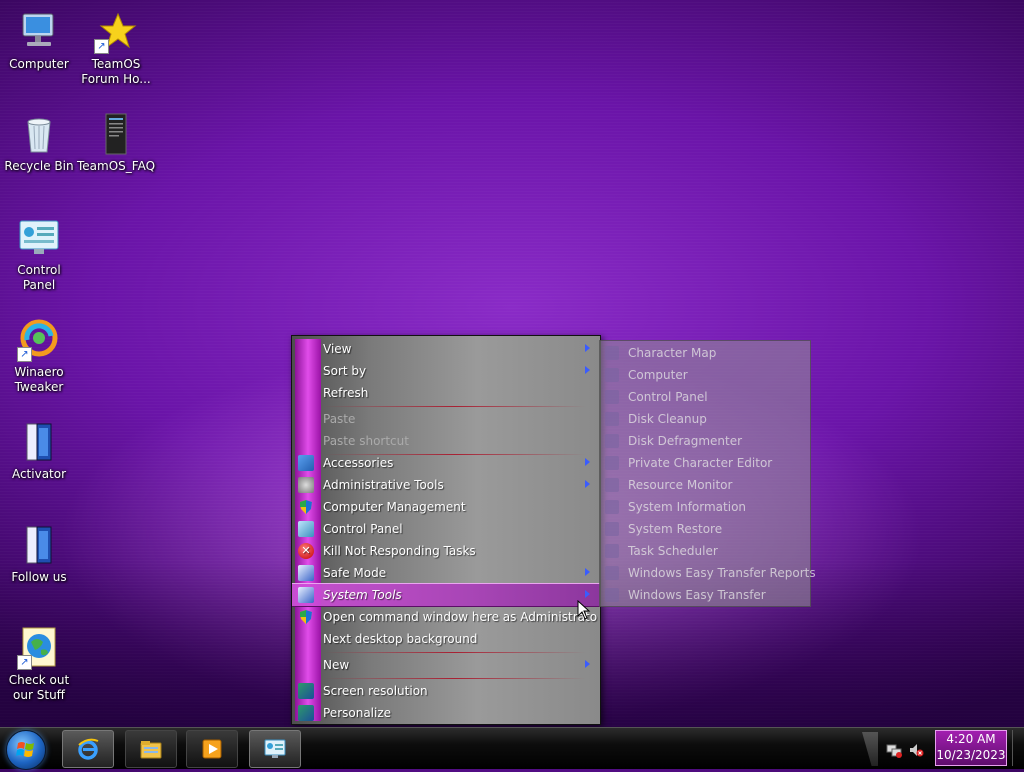 The width and height of the screenshot is (1024, 772). I want to click on desktop-icon-follow-us: Follow us, so click(39, 554).